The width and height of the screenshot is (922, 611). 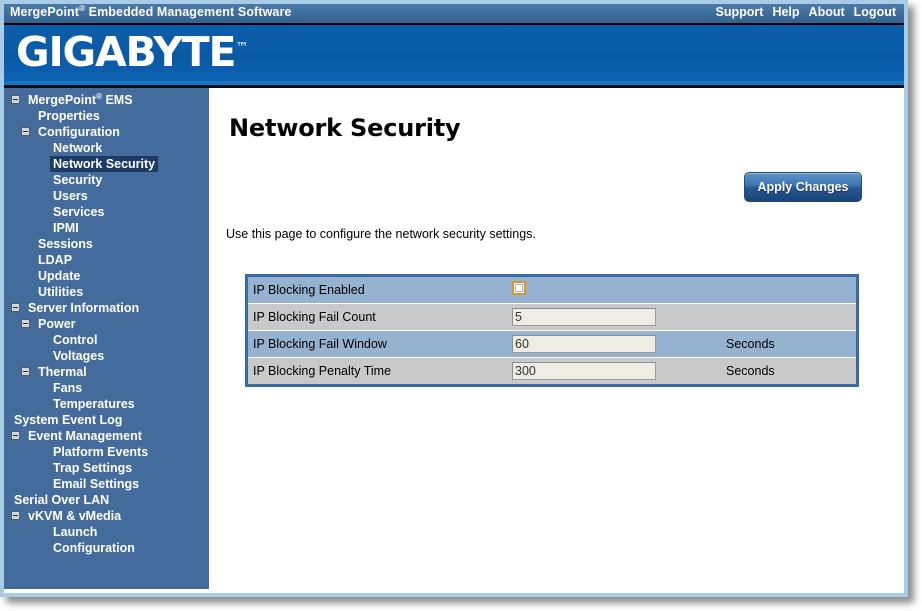 I want to click on ip-blocking-enabled-checkbox, so click(x=519, y=287).